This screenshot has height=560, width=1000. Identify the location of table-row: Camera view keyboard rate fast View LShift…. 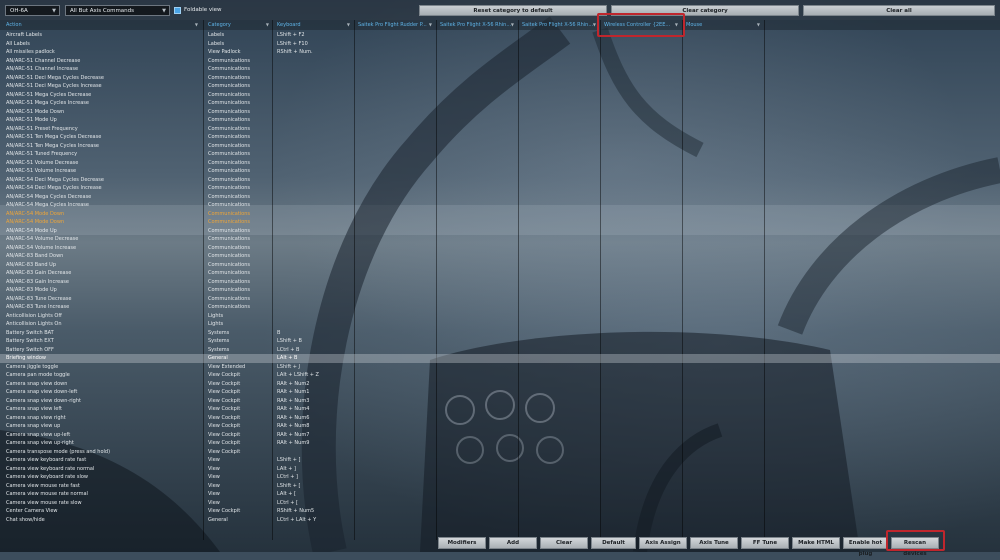
(500, 460).